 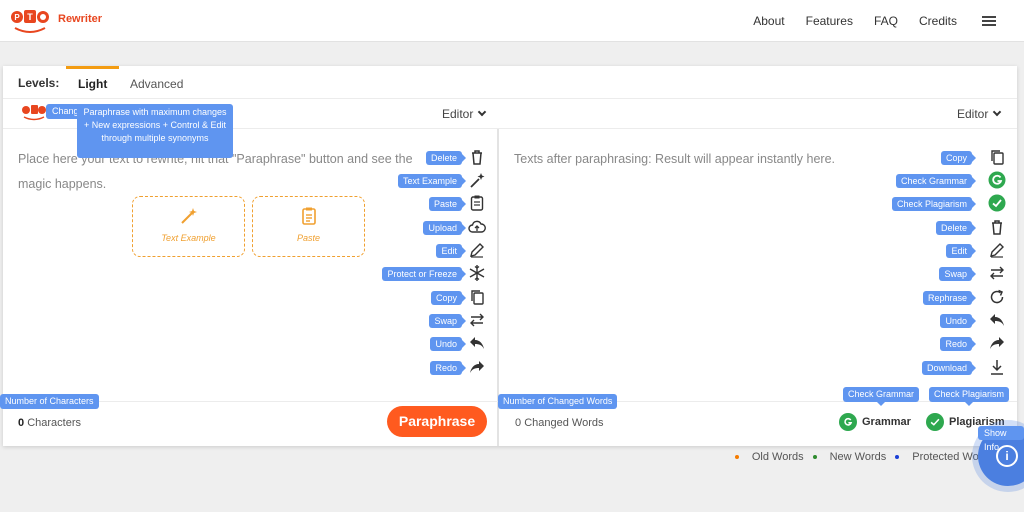 I want to click on nav-features: Features, so click(x=829, y=21).